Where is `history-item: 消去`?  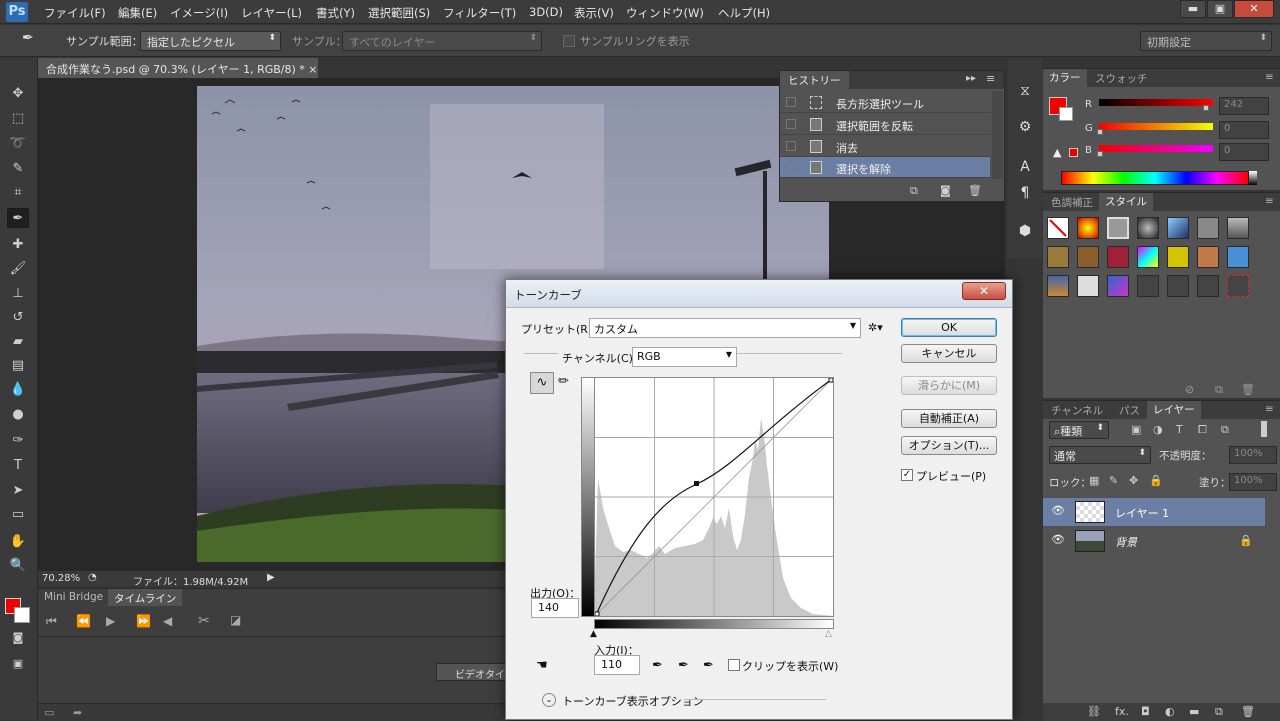
history-item: 消去 is located at coordinates (885, 146).